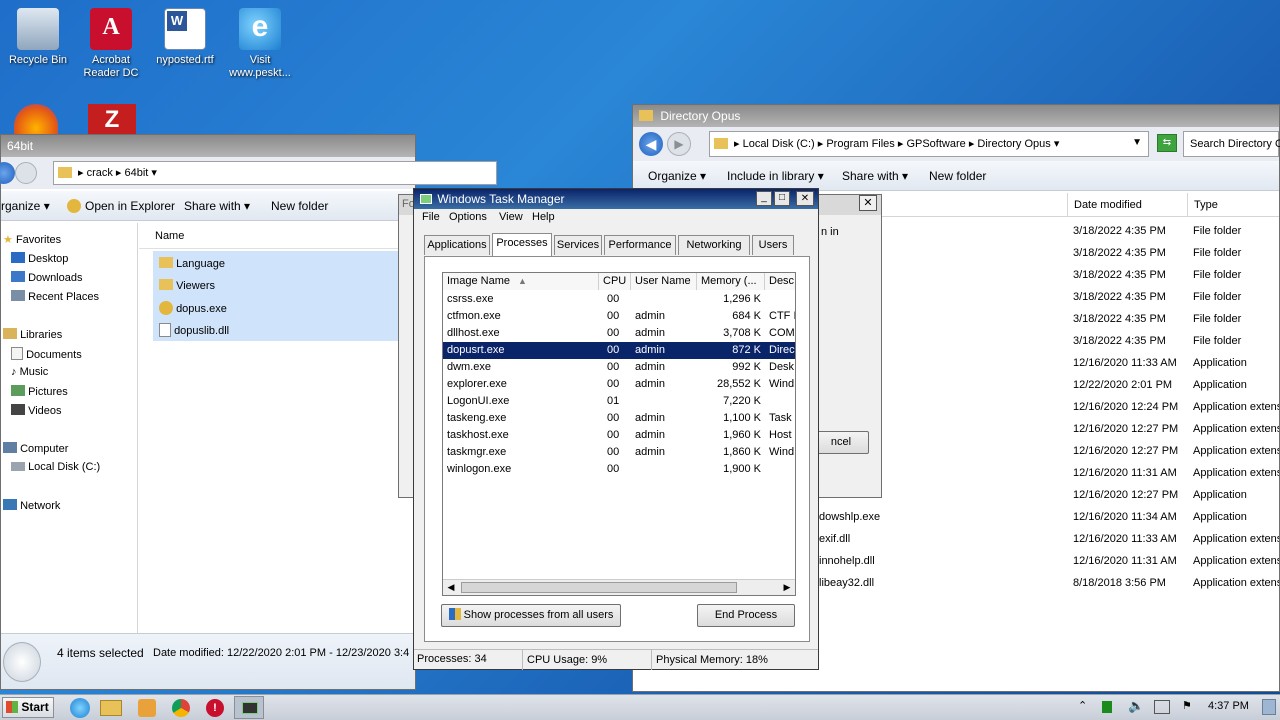 Image resolution: width=1280 pixels, height=720 pixels. I want to click on start-button: Start, so click(28, 707).